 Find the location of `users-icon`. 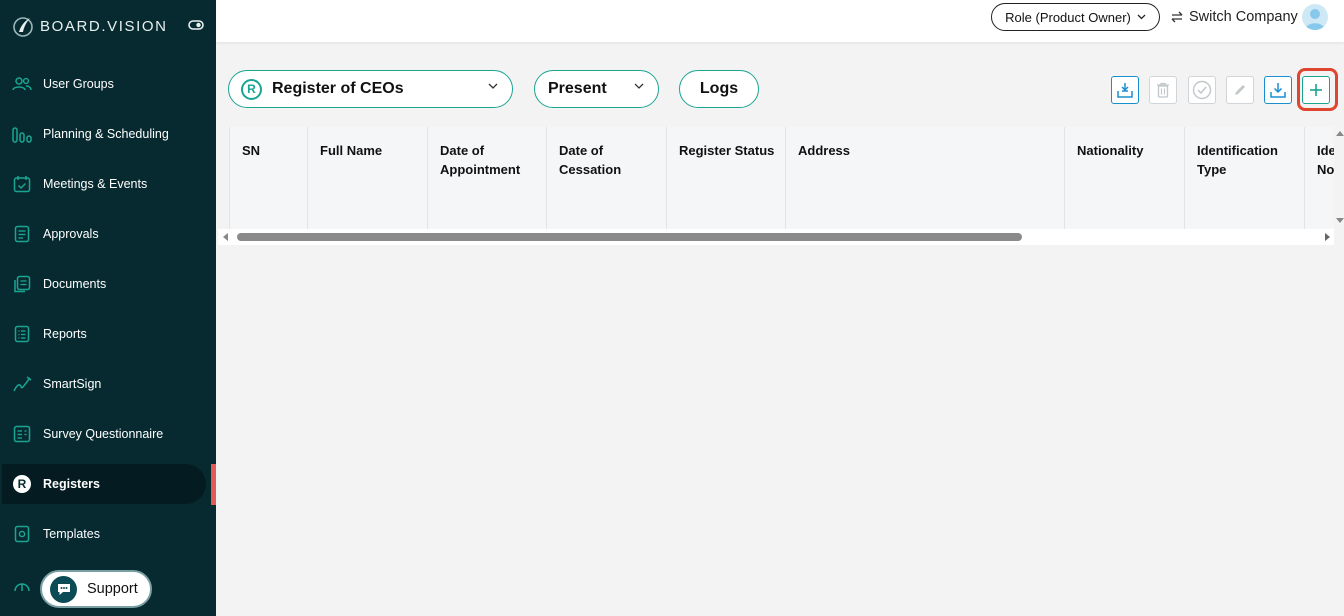

users-icon is located at coordinates (22, 84).